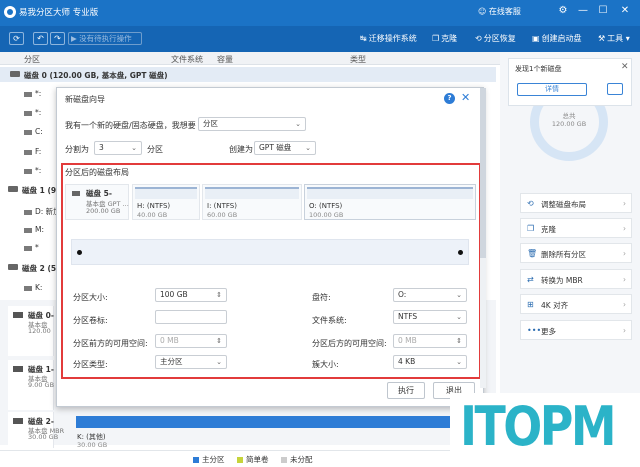 Image resolution: width=640 pixels, height=467 pixels. What do you see at coordinates (40, 38) in the screenshot?
I see `undo-button: ↶` at bounding box center [40, 38].